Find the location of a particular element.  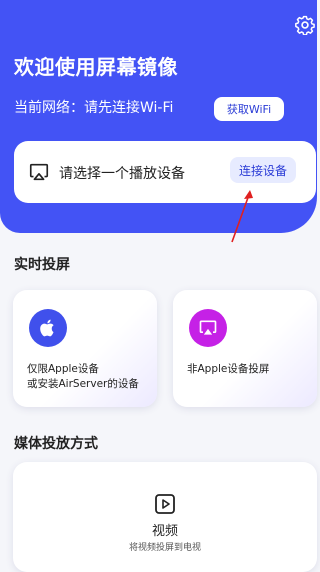

get-wifi-button: 获取WiFi is located at coordinates (249, 109).